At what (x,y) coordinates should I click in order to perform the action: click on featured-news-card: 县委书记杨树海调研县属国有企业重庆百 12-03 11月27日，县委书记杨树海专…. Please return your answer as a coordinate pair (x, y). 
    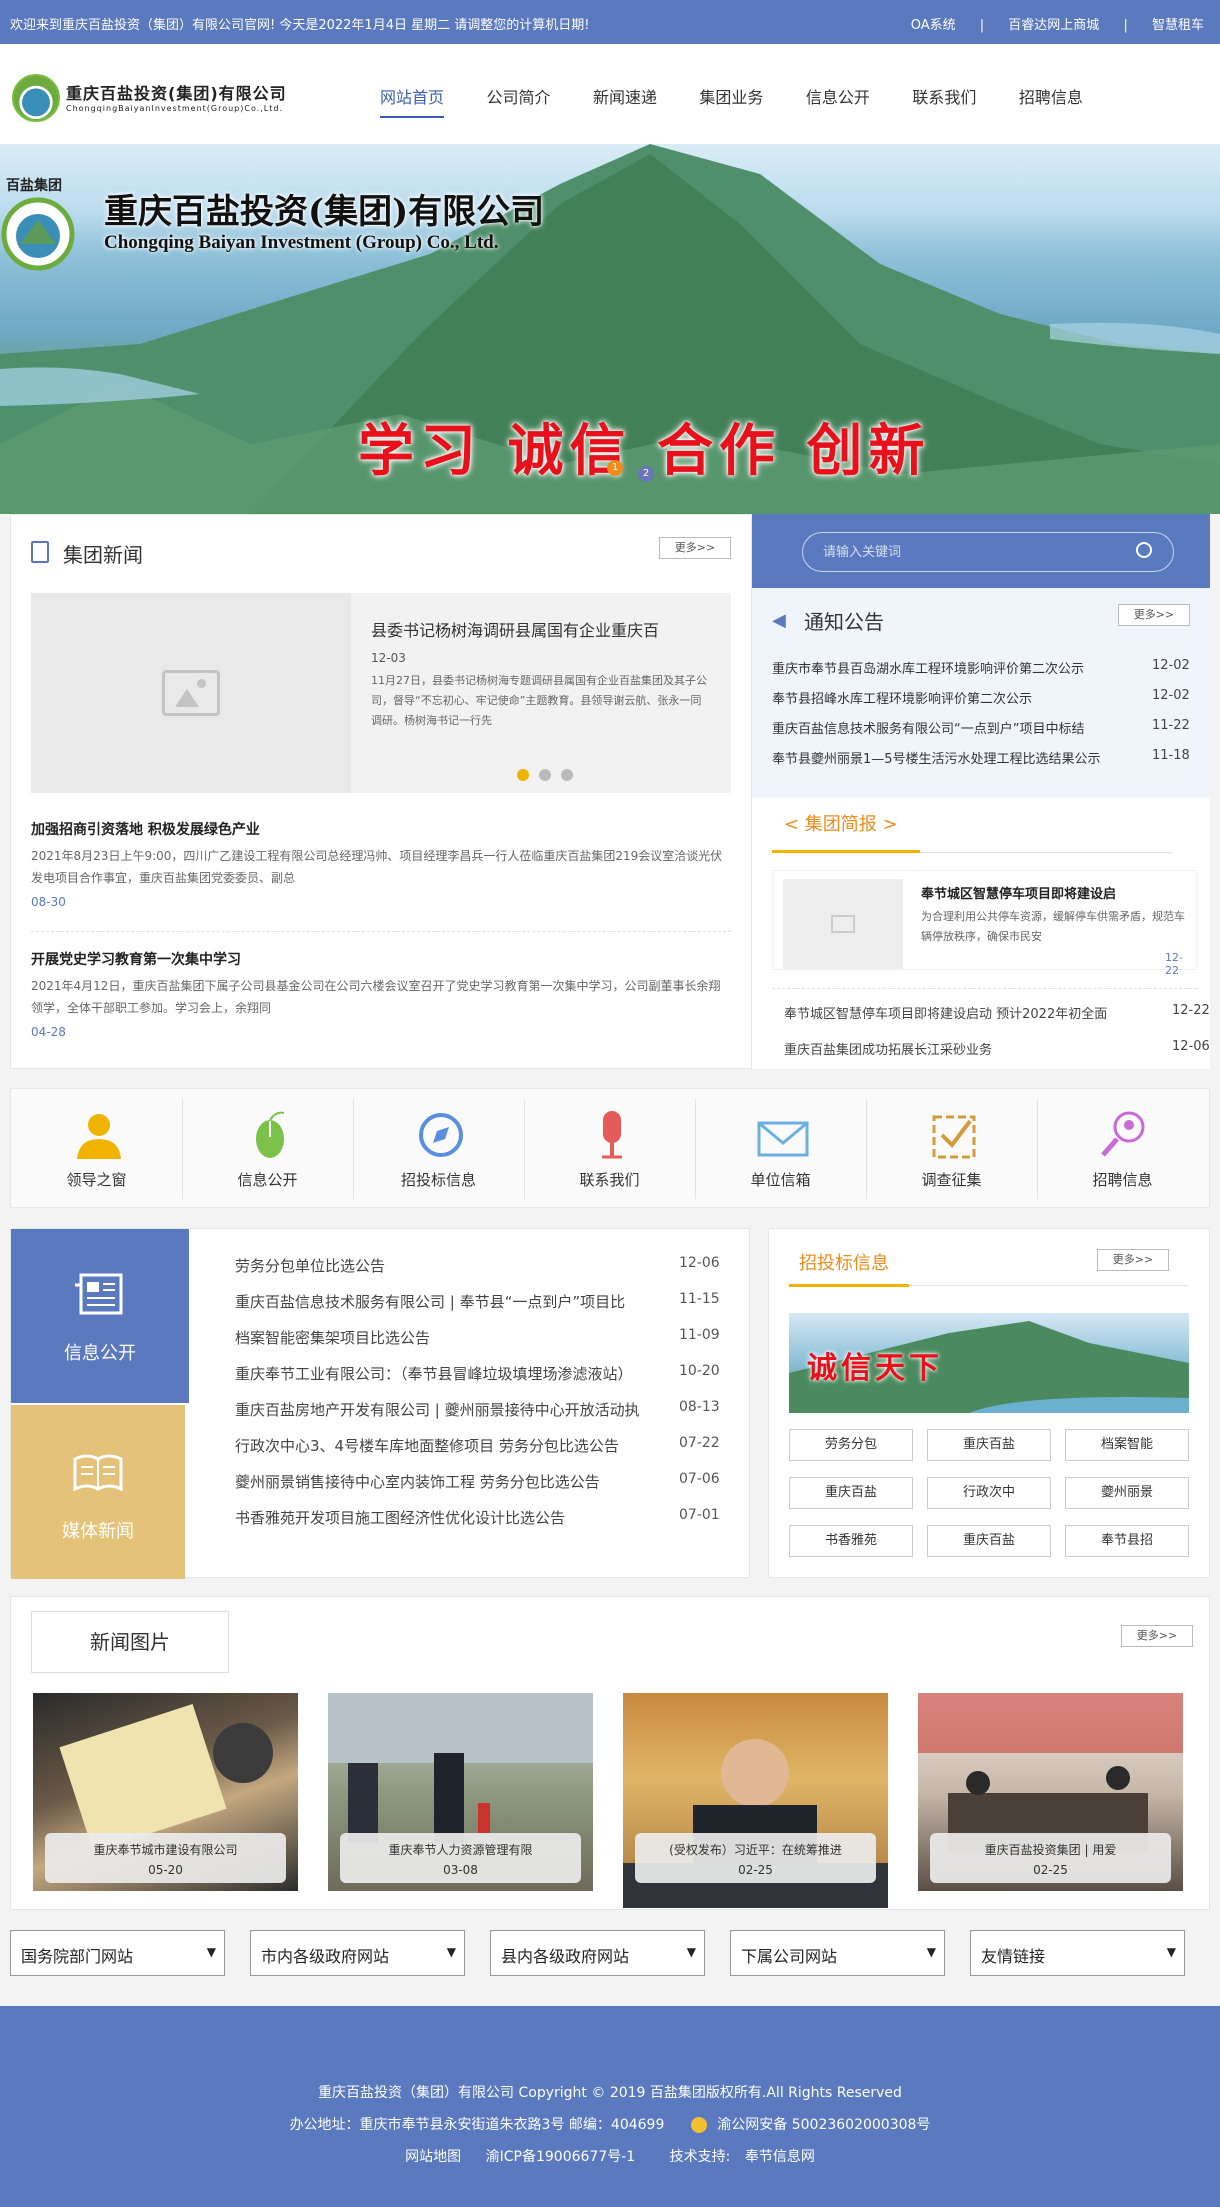
    Looking at the image, I should click on (381, 693).